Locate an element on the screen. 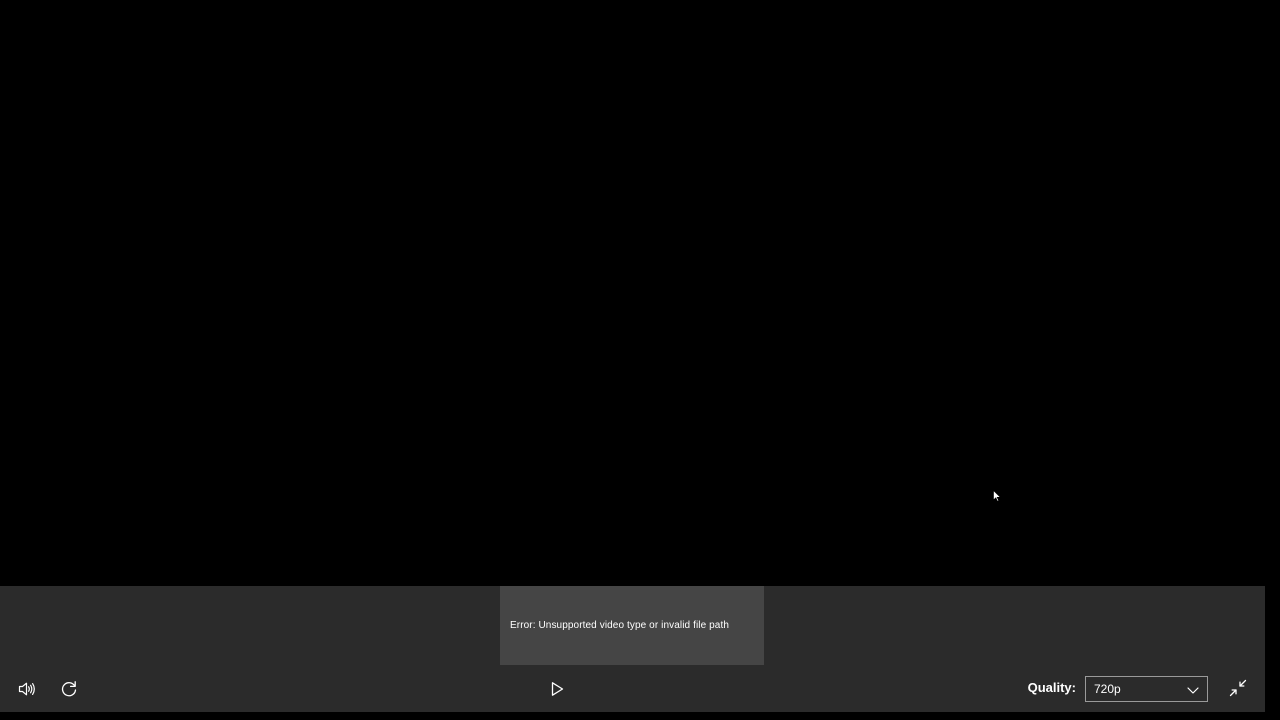  volume-icon is located at coordinates (27, 689).